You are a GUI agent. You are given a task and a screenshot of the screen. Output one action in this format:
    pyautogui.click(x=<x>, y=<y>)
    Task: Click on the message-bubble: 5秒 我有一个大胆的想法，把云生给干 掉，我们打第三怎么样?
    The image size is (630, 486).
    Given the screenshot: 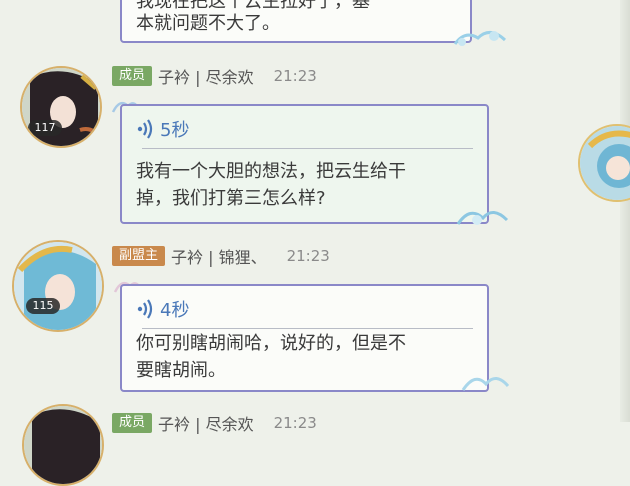 What is the action you would take?
    pyautogui.click(x=304, y=164)
    